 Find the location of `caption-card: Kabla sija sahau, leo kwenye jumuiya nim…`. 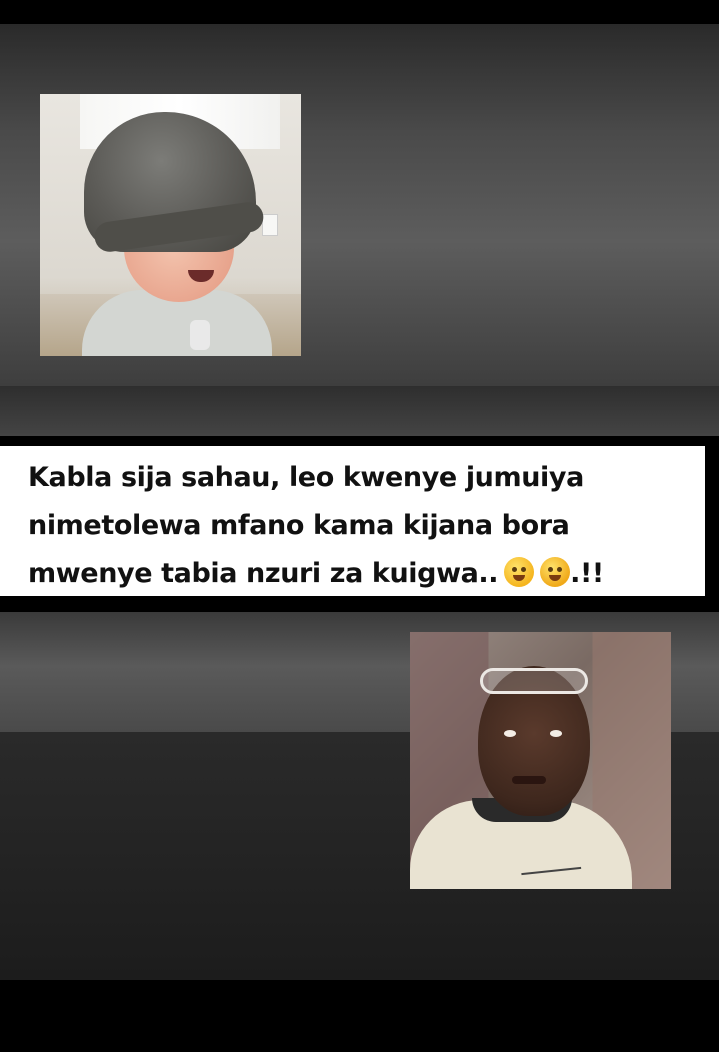

caption-card: Kabla sija sahau, leo kwenye jumuiya nim… is located at coordinates (352, 521).